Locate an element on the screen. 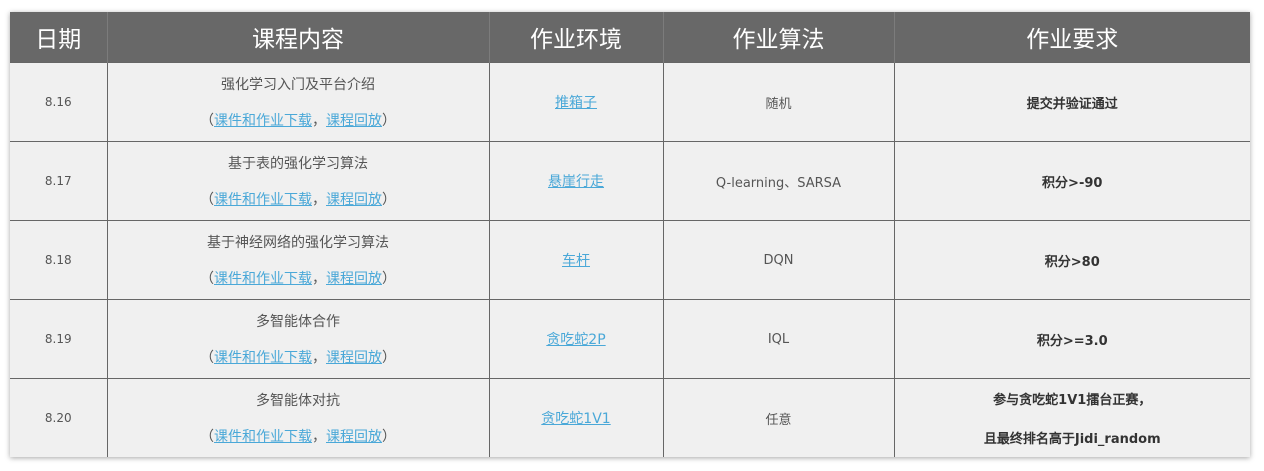 The height and width of the screenshot is (471, 1264). req-cell: 积分>-90 is located at coordinates (1071, 181).